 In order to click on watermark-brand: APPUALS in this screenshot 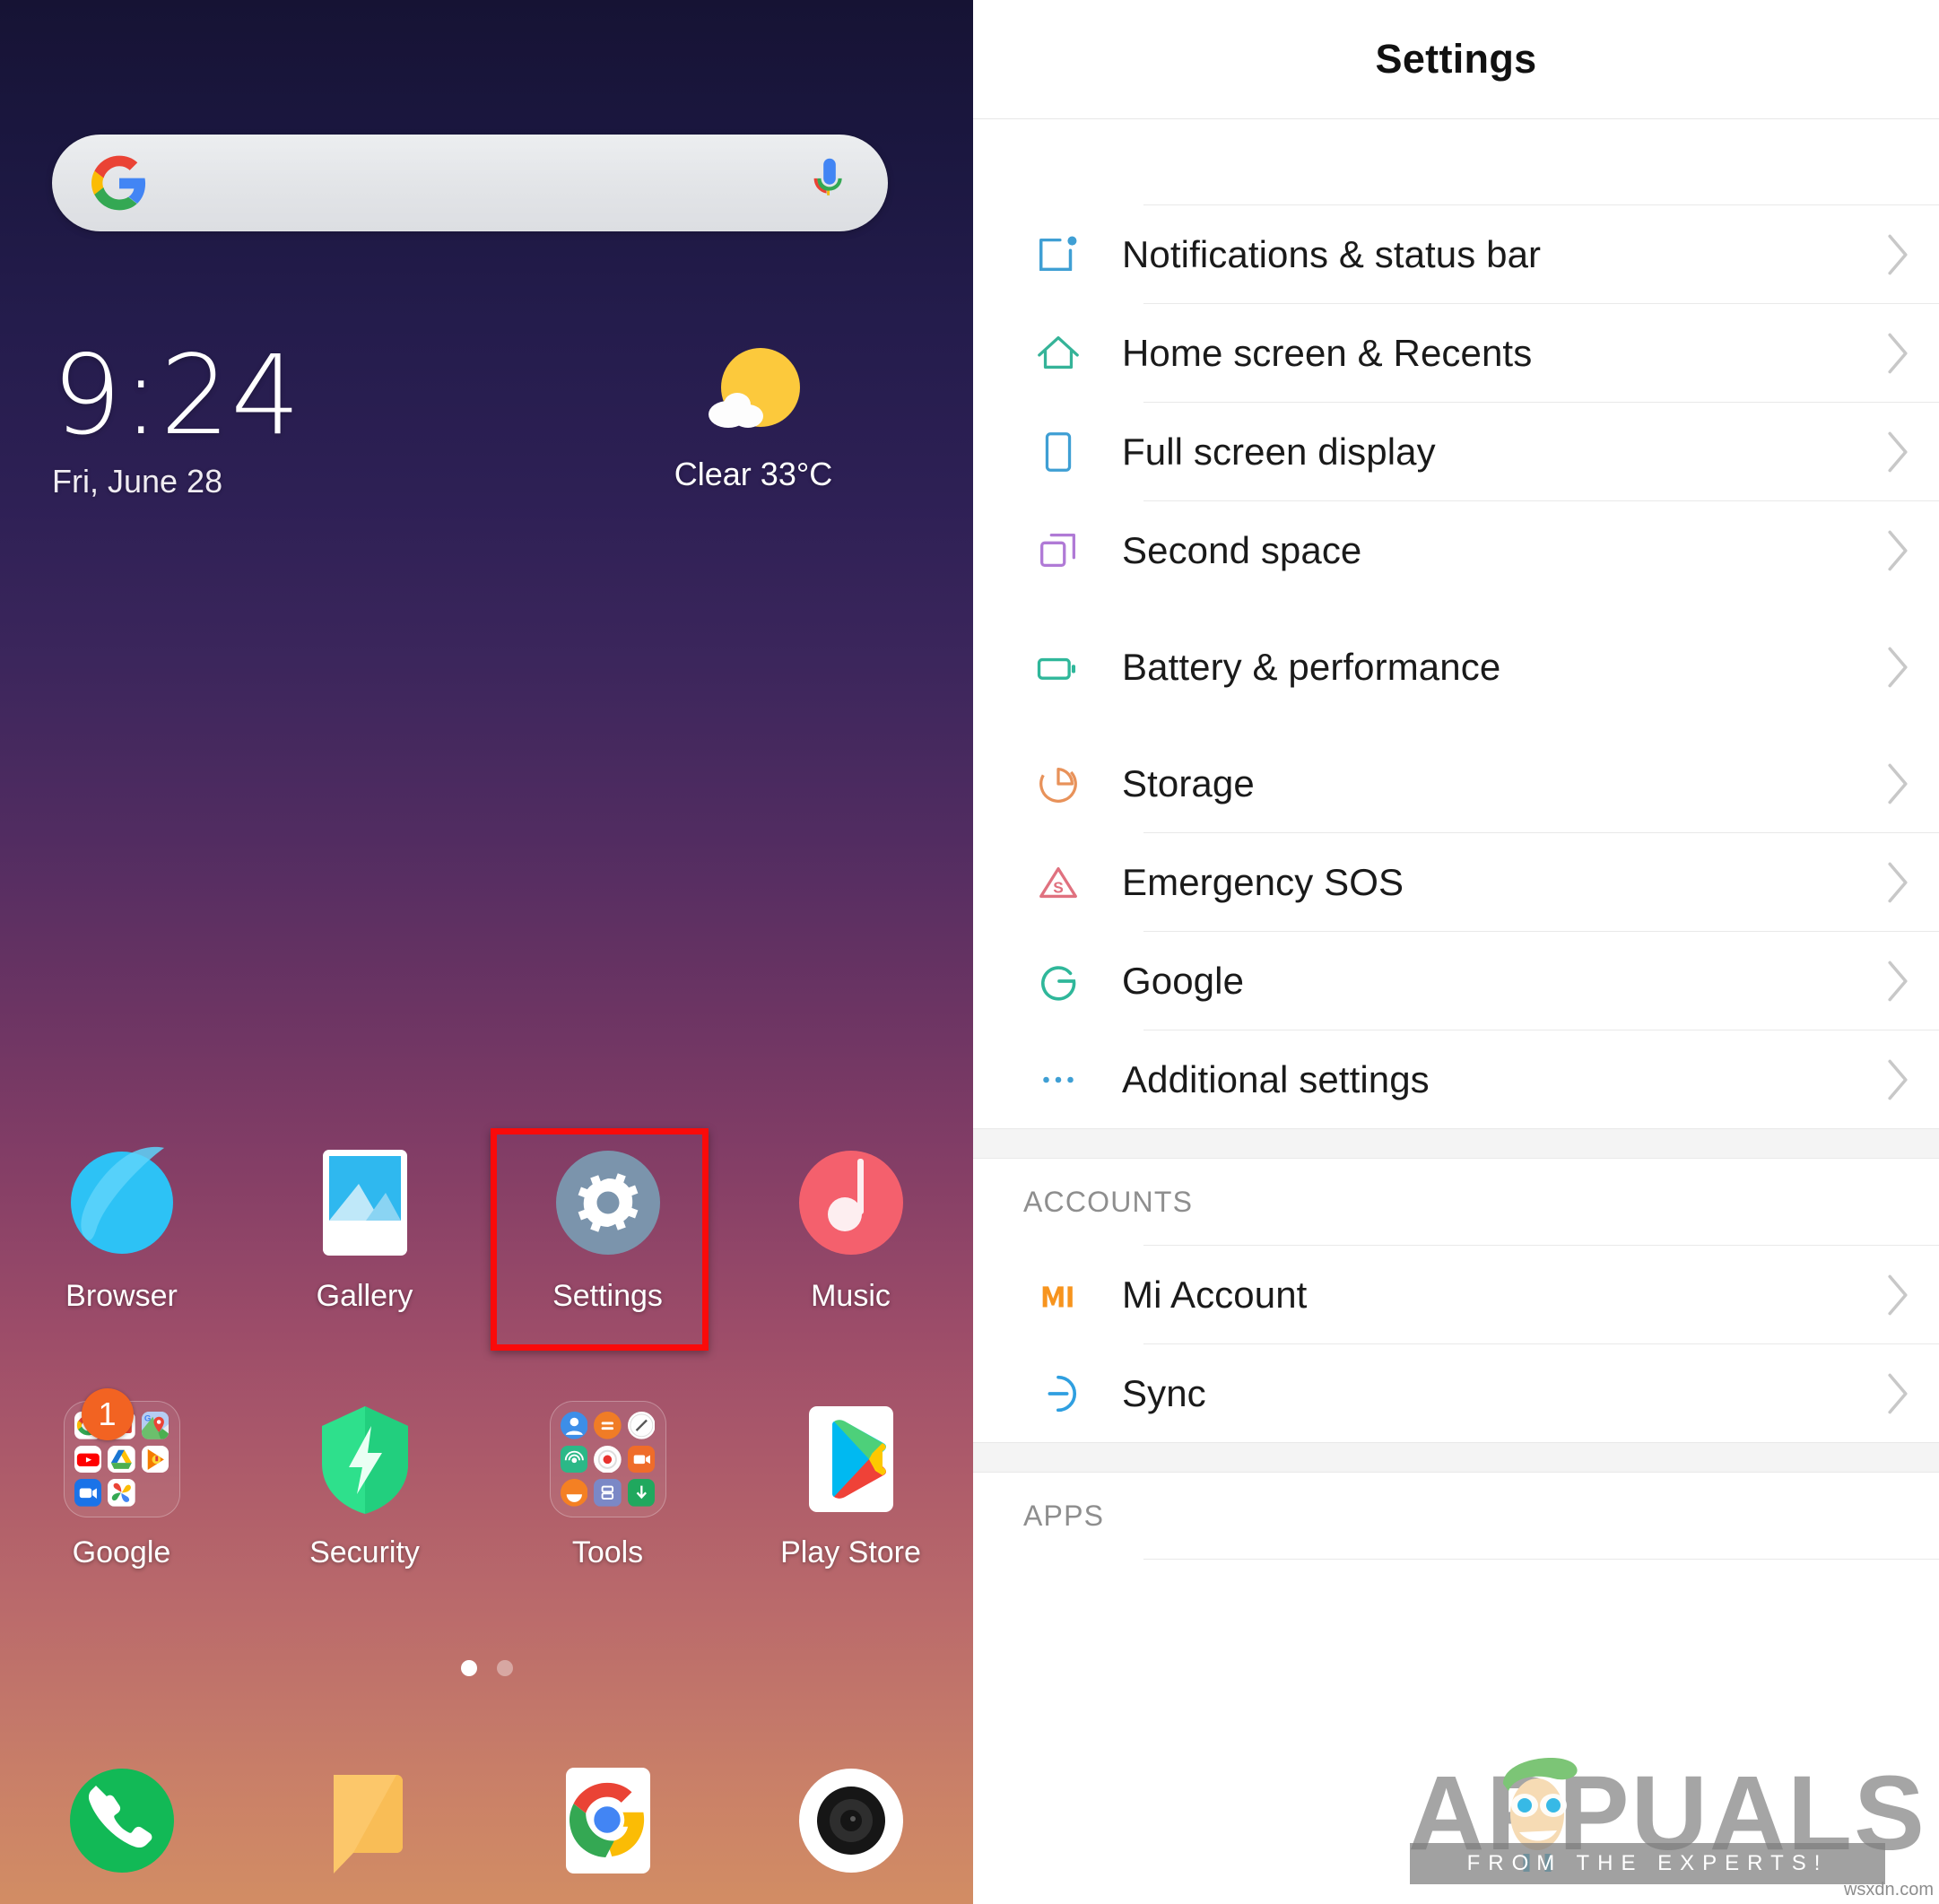, I will do `click(1667, 1813)`.